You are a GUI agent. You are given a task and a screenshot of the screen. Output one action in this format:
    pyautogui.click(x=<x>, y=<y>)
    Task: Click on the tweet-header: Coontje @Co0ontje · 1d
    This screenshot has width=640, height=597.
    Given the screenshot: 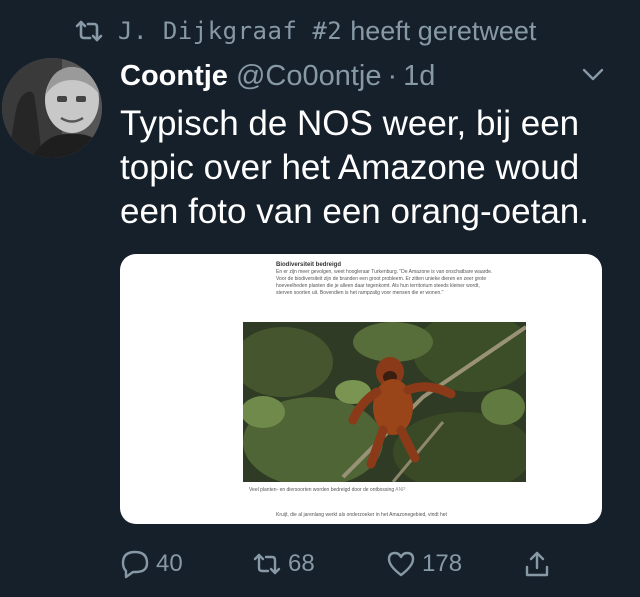 What is the action you would take?
    pyautogui.click(x=277, y=76)
    